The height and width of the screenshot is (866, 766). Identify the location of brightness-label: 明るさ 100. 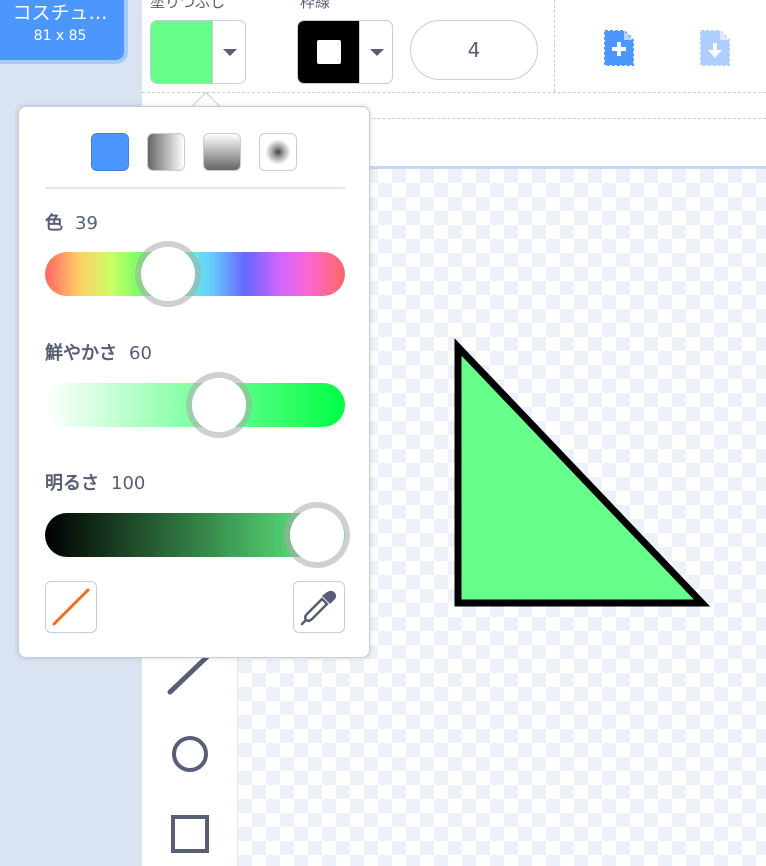
(95, 482).